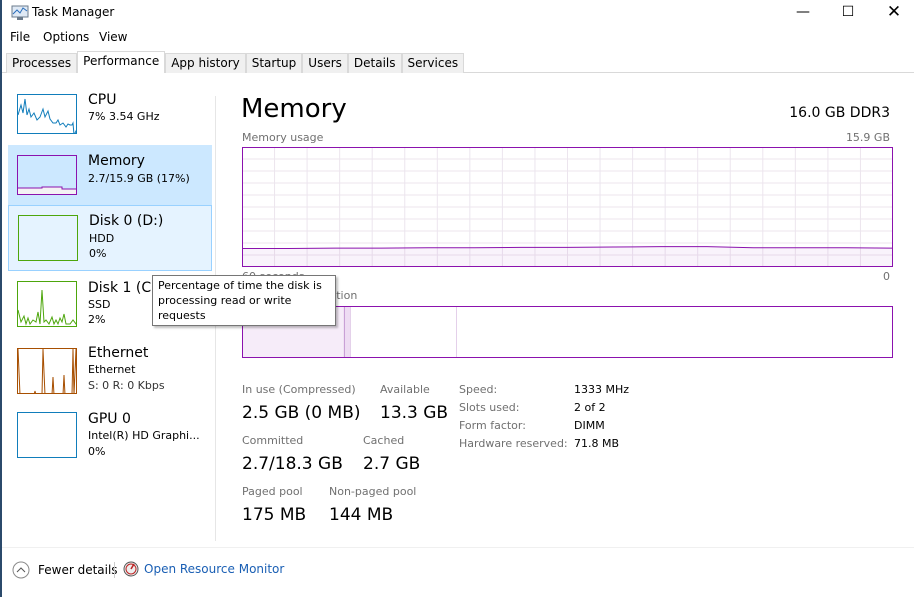 This screenshot has height=597, width=914. Describe the element at coordinates (458, 13) in the screenshot. I see `title-bar: Task Manager — ☐ ✕` at that location.